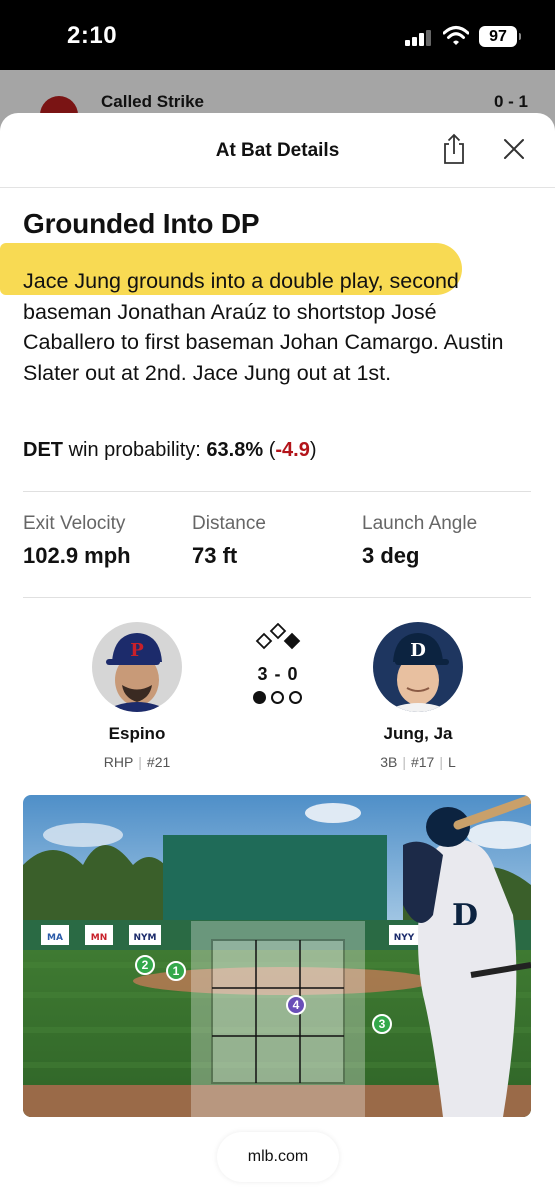 Image resolution: width=555 pixels, height=1200 pixels. Describe the element at coordinates (137, 650) in the screenshot. I see `pitcher-cap-letter: P` at that location.